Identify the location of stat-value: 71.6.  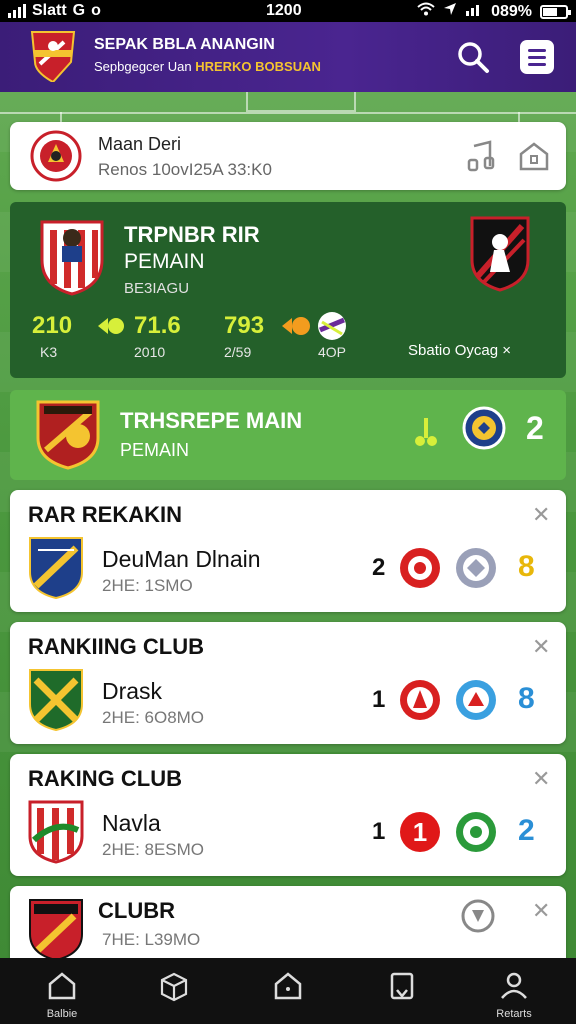
(157, 325).